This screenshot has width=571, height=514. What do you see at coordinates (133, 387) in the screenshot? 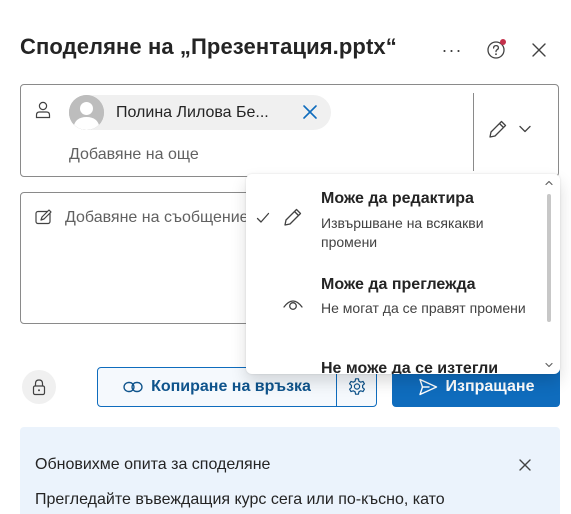
I see `link-icon` at bounding box center [133, 387].